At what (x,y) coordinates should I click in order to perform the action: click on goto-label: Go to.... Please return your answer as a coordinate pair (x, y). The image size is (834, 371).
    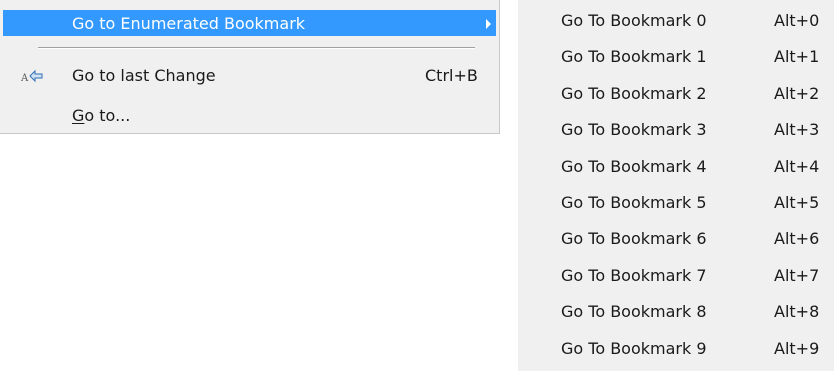
    Looking at the image, I should click on (101, 115).